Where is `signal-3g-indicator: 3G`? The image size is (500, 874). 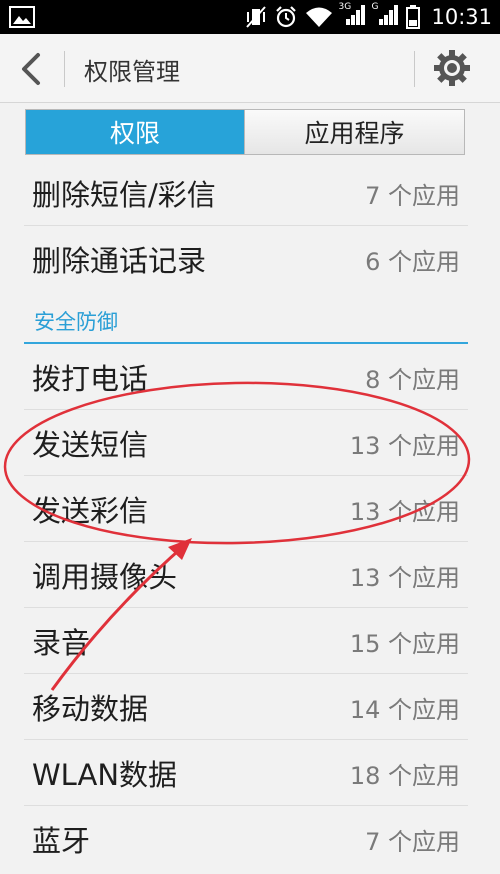
signal-3g-indicator: 3G is located at coordinates (352, 16).